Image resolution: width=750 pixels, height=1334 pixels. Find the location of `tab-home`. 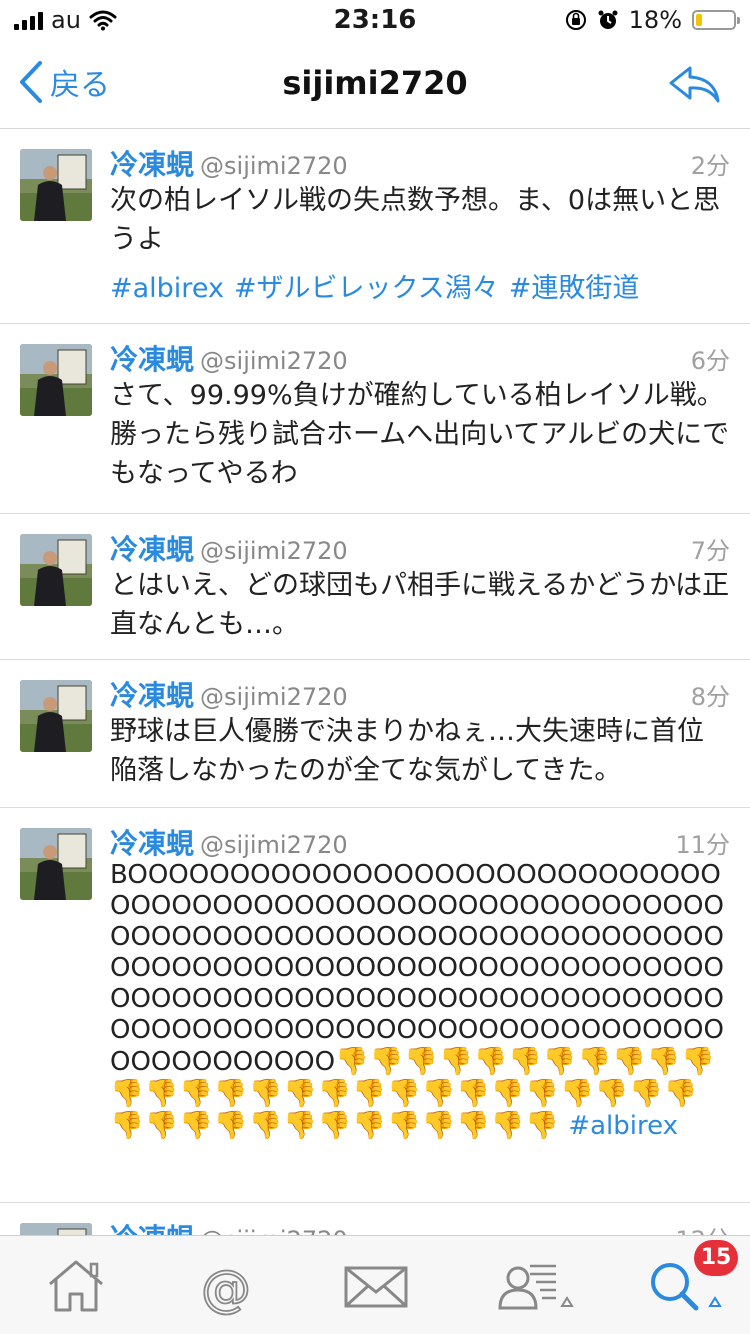

tab-home is located at coordinates (76, 1286).